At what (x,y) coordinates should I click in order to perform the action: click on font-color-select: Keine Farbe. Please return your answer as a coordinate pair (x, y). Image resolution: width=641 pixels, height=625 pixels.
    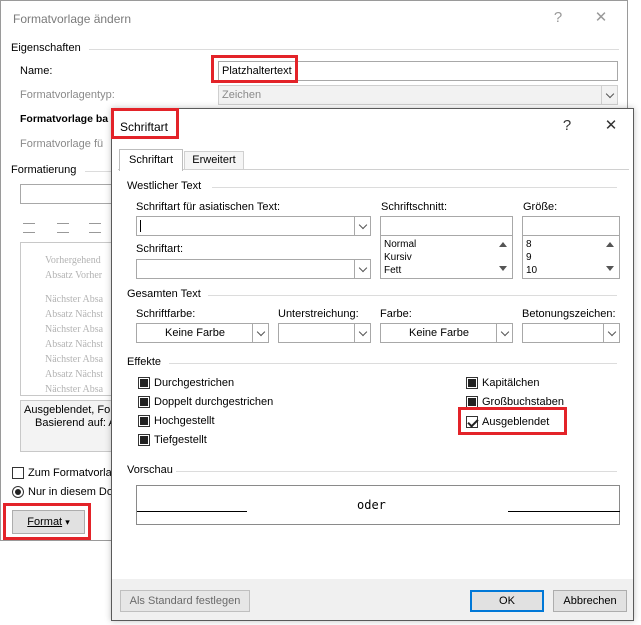
    Looking at the image, I should click on (202, 333).